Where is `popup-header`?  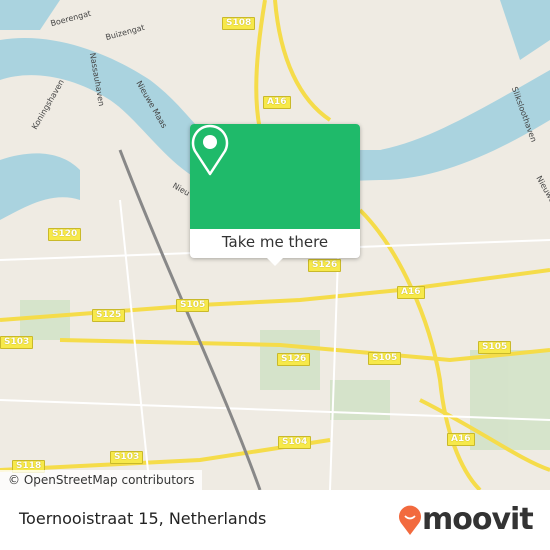 popup-header is located at coordinates (275, 176).